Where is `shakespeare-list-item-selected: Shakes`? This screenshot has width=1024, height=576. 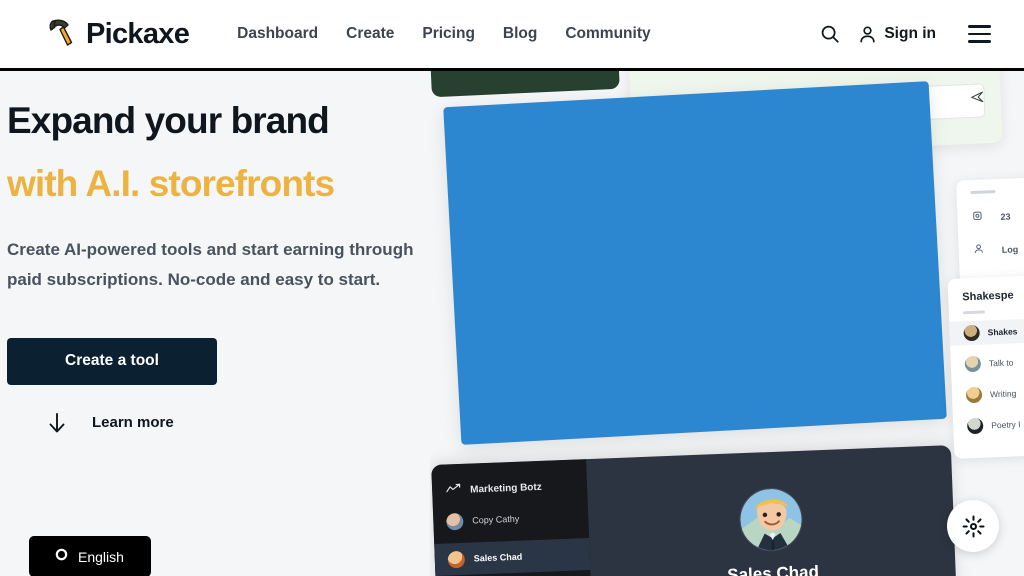 shakespeare-list-item-selected: Shakes is located at coordinates (986, 331).